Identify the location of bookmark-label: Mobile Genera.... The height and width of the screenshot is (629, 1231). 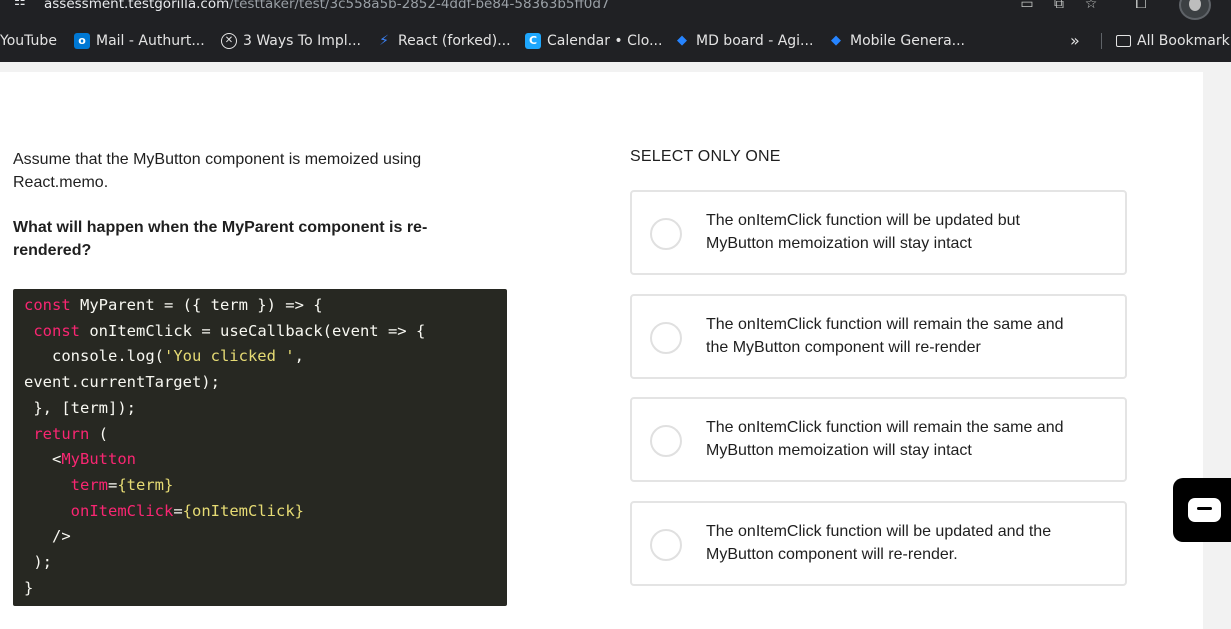
(908, 41).